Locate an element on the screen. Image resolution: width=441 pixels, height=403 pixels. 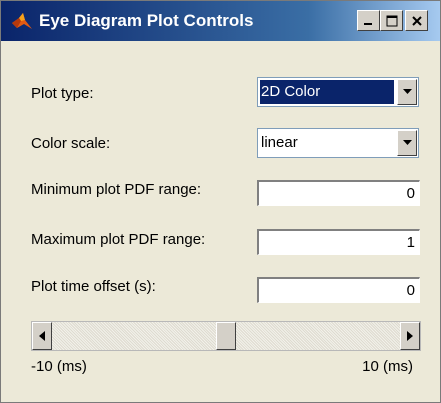
minimize-button is located at coordinates (368, 20).